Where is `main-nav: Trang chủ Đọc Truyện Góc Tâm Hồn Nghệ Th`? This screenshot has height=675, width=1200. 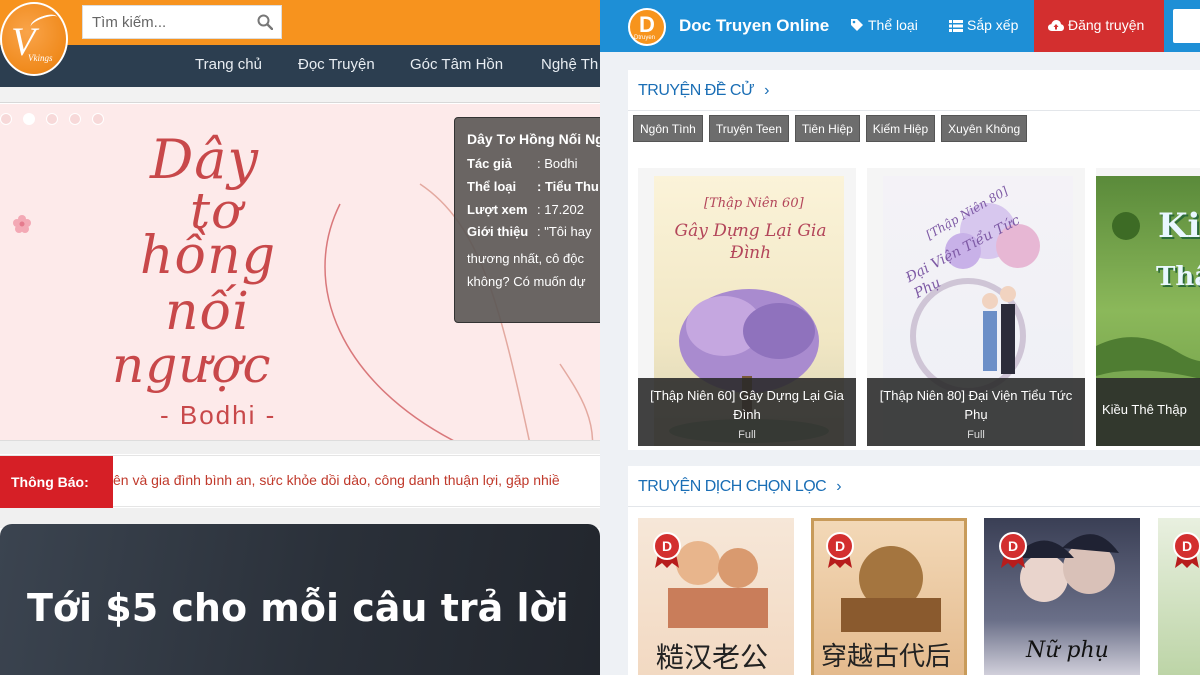
main-nav: Trang chủ Đọc Truyện Góc Tâm Hồn Nghệ Th is located at coordinates (300, 66).